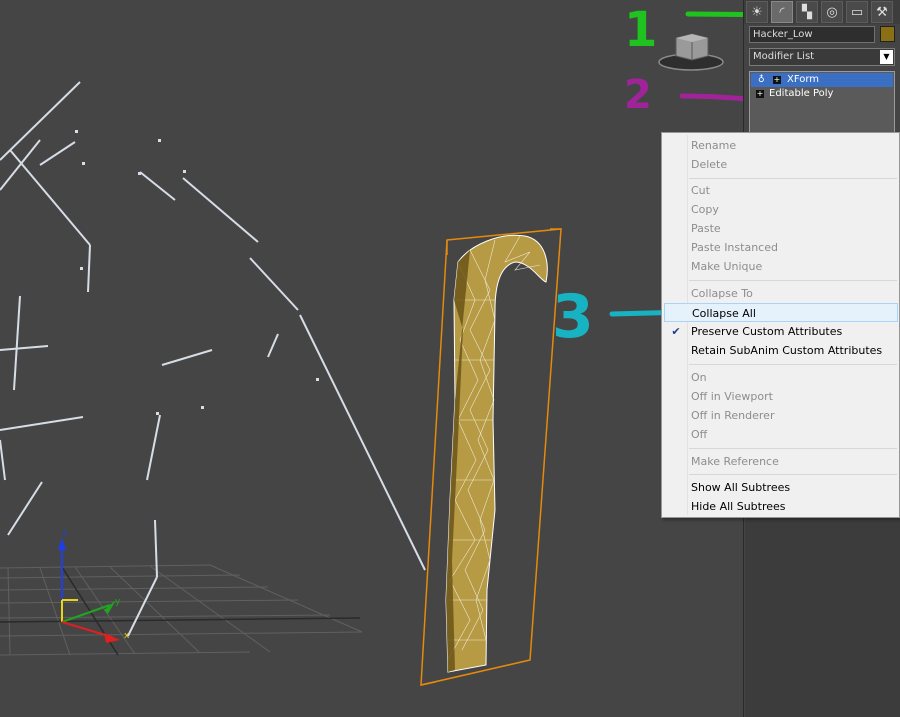 This screenshot has width=900, height=717. Describe the element at coordinates (780, 164) in the screenshot. I see `menu-item-delete: Delete` at that location.